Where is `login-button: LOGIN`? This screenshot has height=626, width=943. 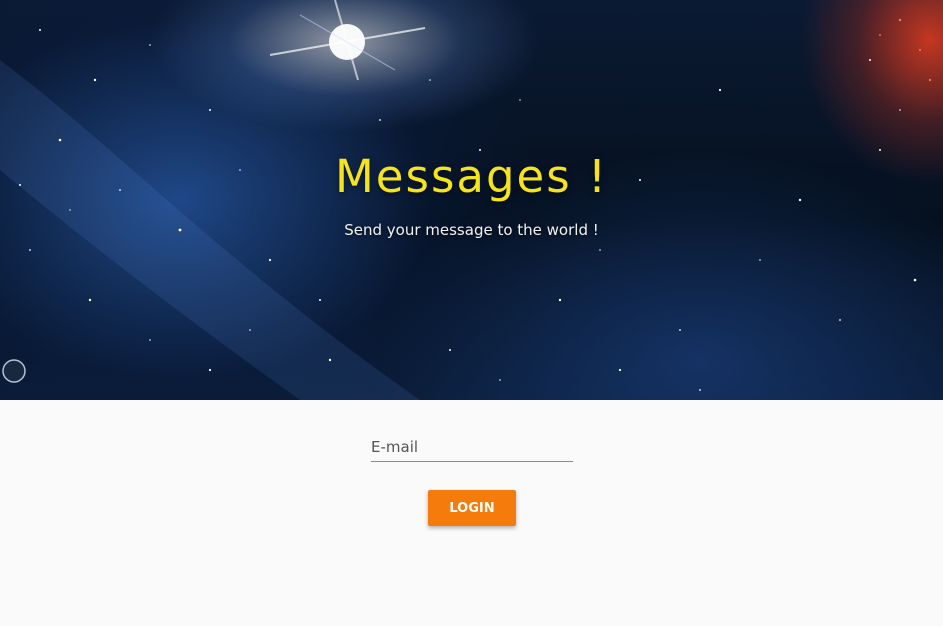
login-button: LOGIN is located at coordinates (472, 508).